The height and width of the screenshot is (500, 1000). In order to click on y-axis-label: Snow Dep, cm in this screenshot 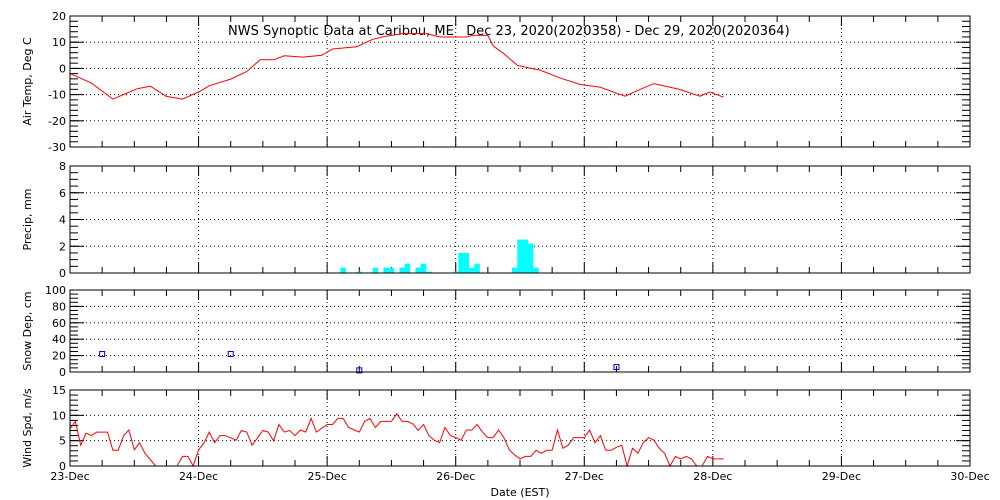, I will do `click(27, 330)`.